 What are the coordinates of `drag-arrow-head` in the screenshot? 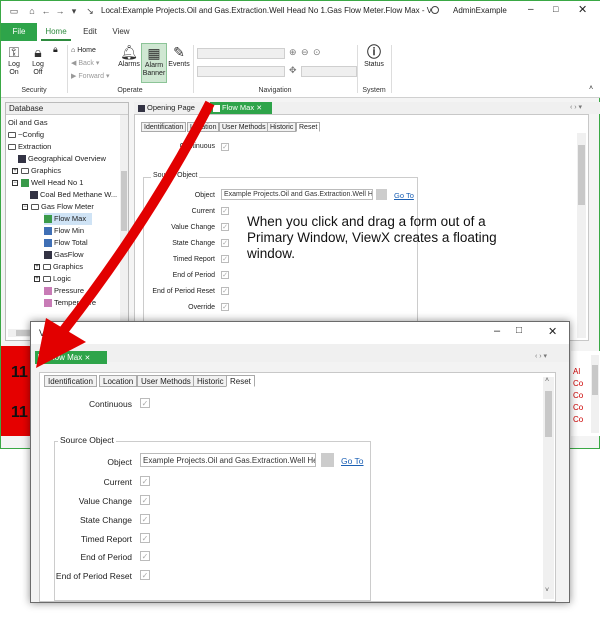 It's located at (61, 343).